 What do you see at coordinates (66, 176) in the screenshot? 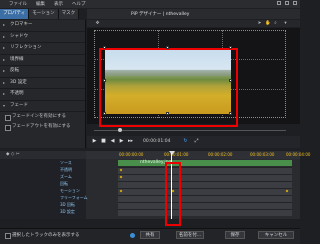
I see `track-label: ズーム` at bounding box center [66, 176].